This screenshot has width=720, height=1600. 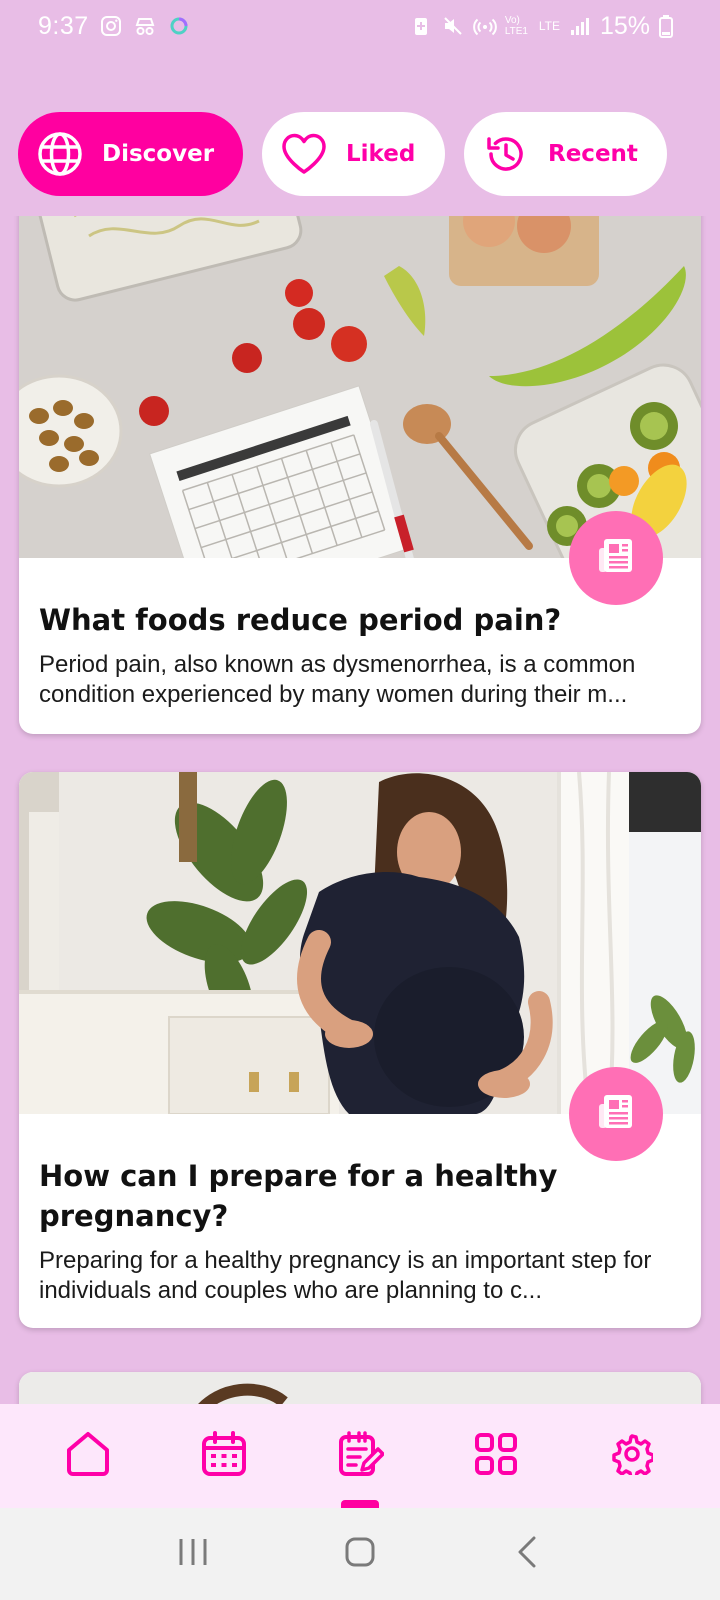 I want to click on tab-discover: Discover, so click(x=130, y=154).